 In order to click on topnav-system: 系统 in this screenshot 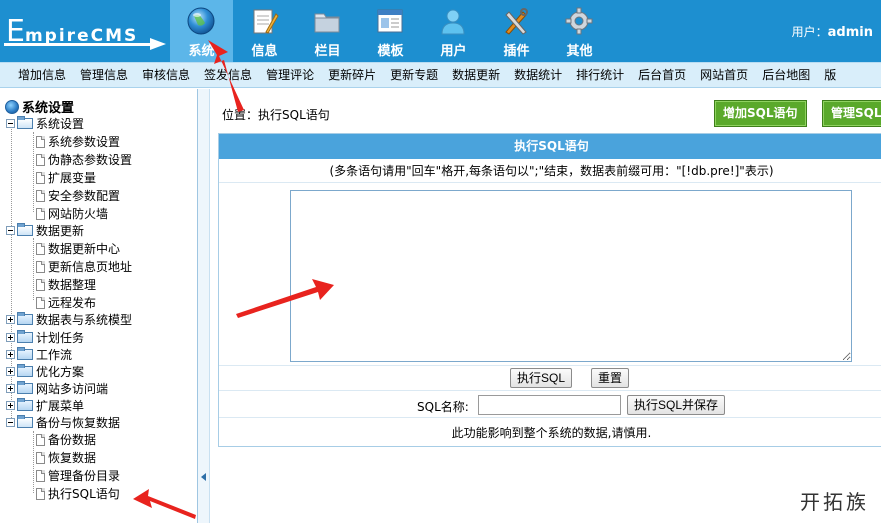, I will do `click(201, 31)`.